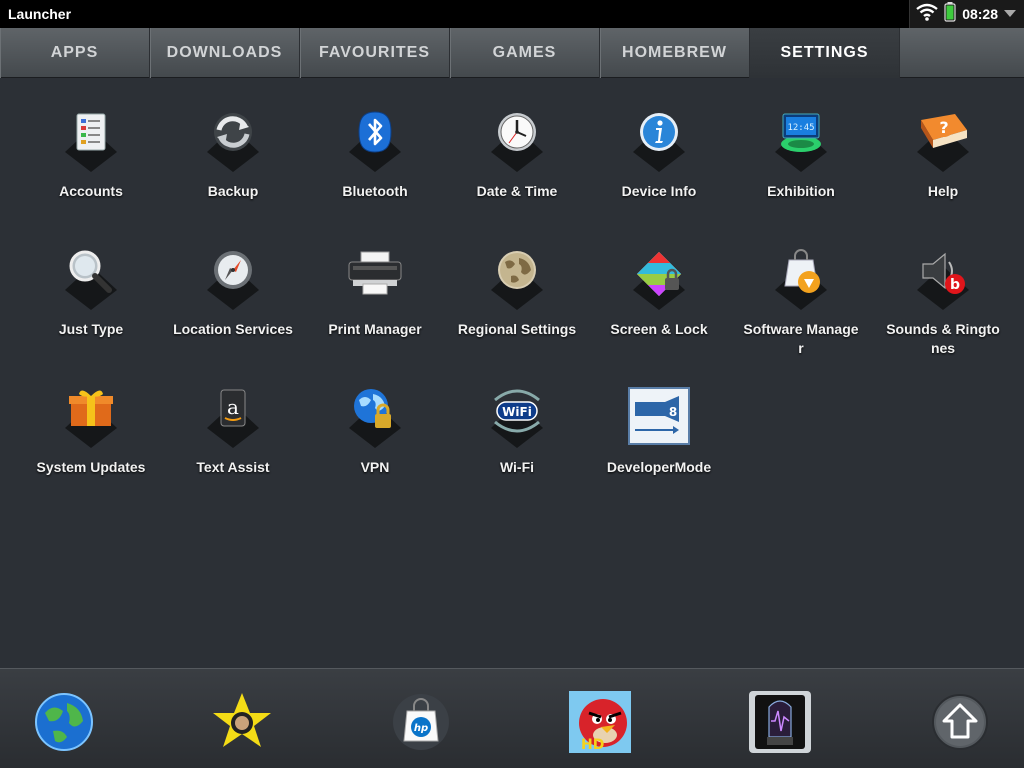 This screenshot has height=768, width=1024. What do you see at coordinates (233, 280) in the screenshot?
I see `compass-icon` at bounding box center [233, 280].